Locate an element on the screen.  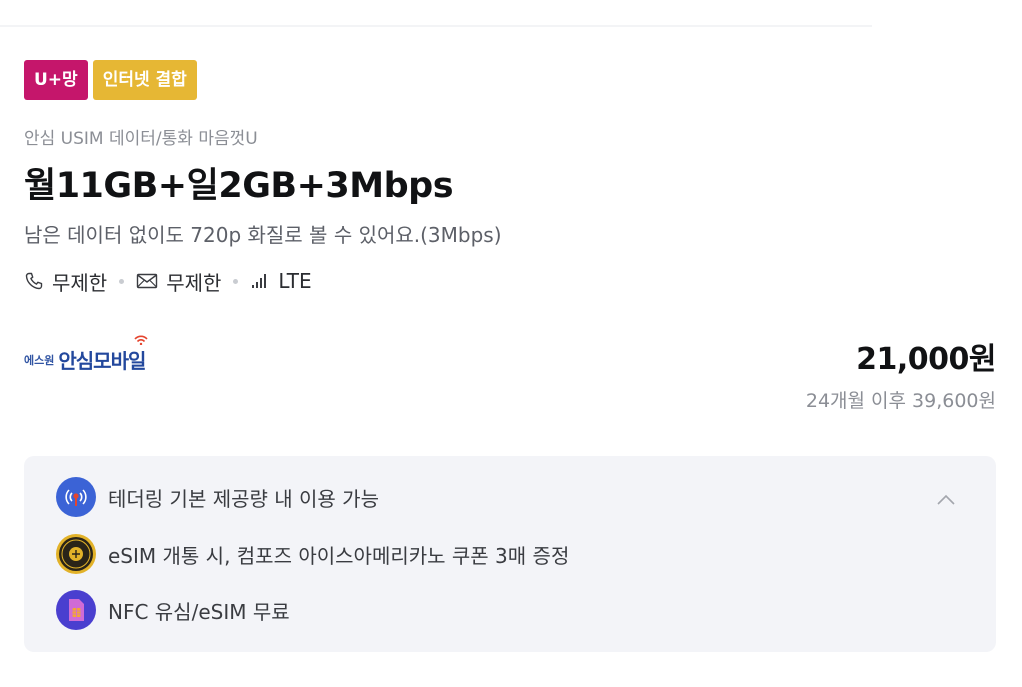
plan-subtitle: 안심 USIM 데이터/통화 마음껏U is located at coordinates (141, 139).